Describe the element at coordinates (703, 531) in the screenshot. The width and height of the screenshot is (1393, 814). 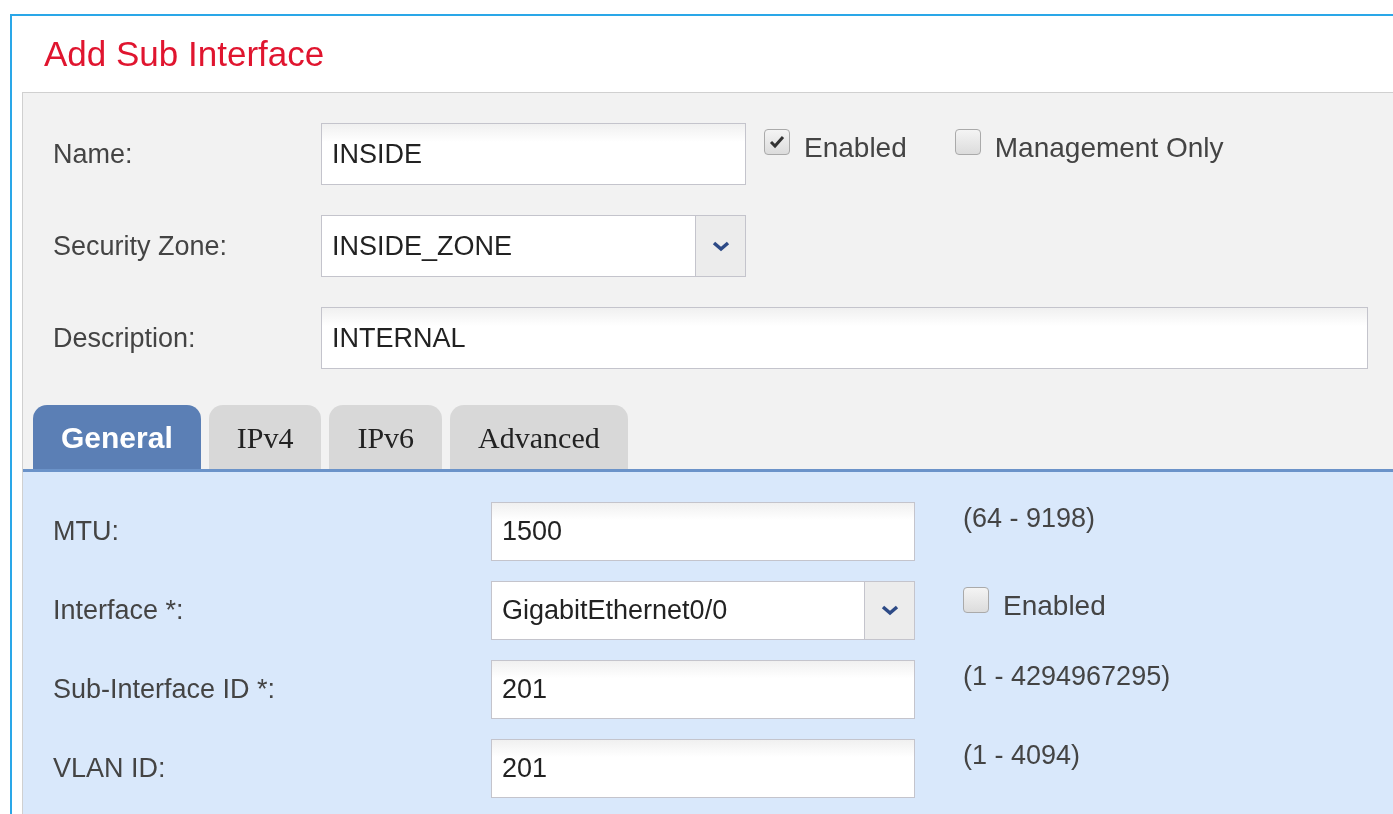
I see `text-field: 1500` at that location.